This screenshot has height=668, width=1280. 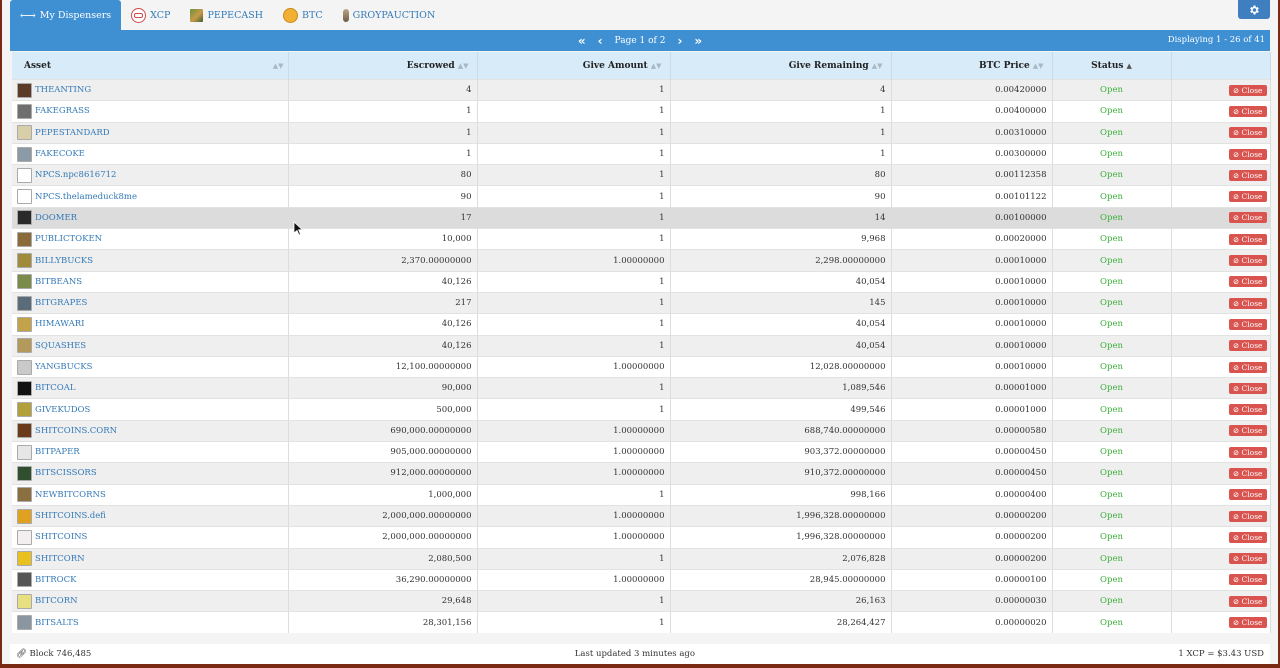 What do you see at coordinates (383, 66) in the screenshot?
I see `col-escrowed: Escrowed ▲▼` at bounding box center [383, 66].